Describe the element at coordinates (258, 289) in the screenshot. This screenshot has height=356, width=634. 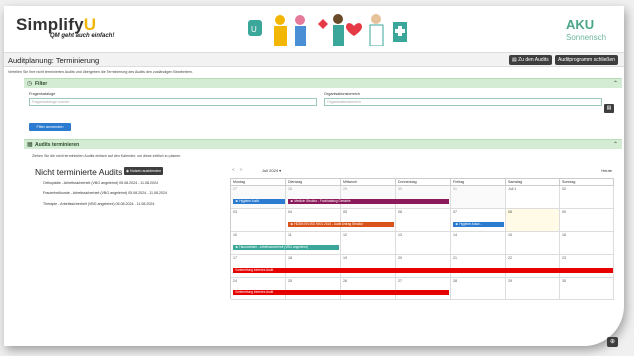
I see `calendar-day-cell: 24` at that location.